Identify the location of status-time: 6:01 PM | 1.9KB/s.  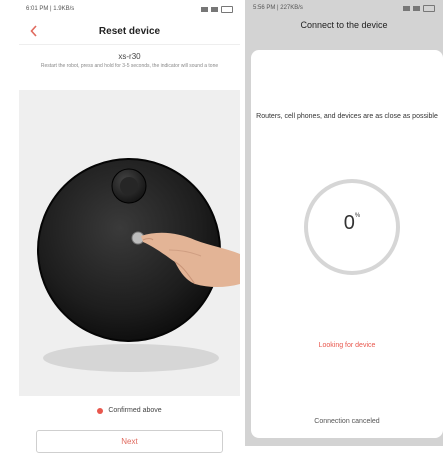
(50, 9).